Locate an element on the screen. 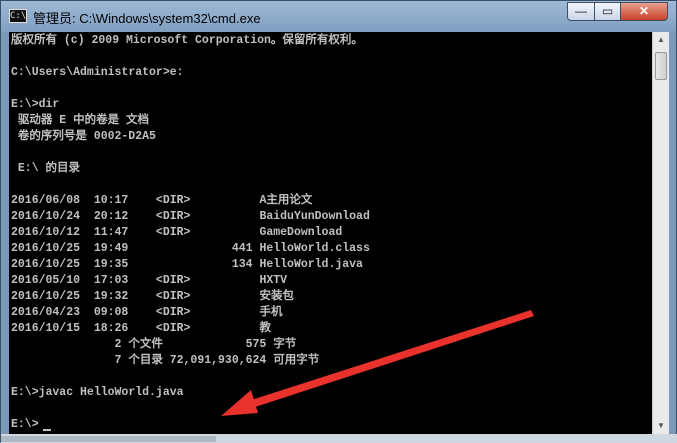 The height and width of the screenshot is (443, 677). dir-entry: 2016/10/25 19:32 <DIR> 安装包 is located at coordinates (152, 296).